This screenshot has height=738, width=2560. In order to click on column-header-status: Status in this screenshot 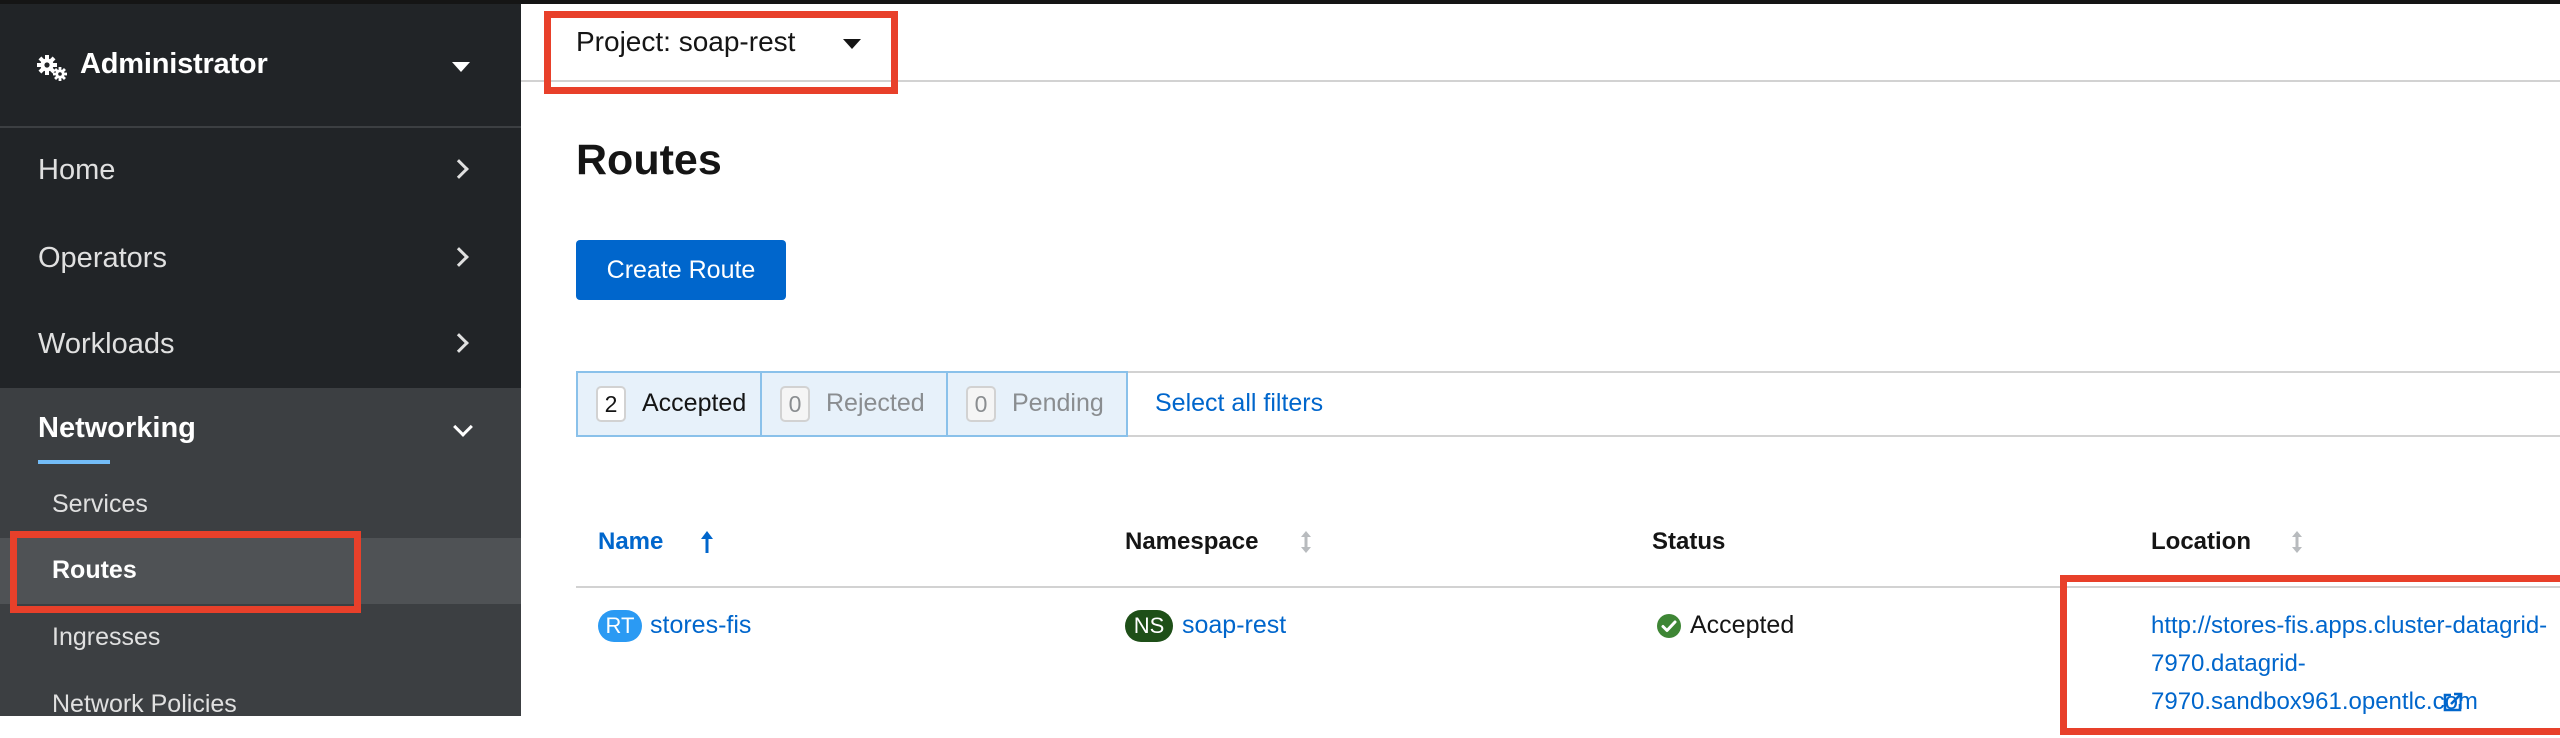, I will do `click(1689, 541)`.